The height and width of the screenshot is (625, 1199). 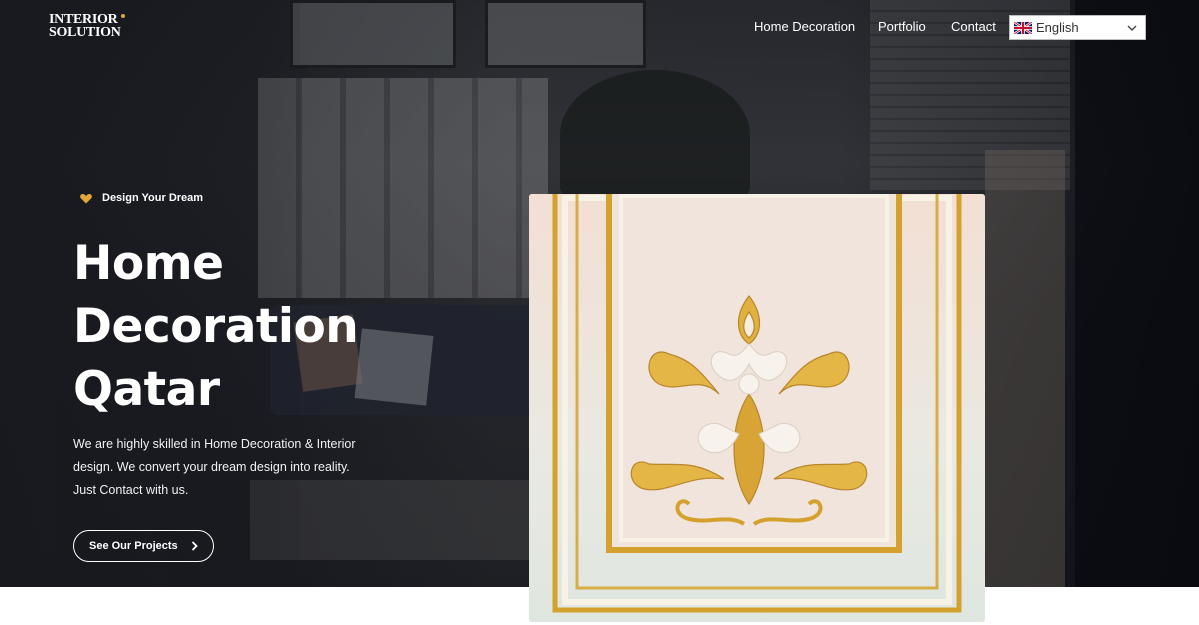 What do you see at coordinates (1132, 28) in the screenshot?
I see `chevron-down-icon` at bounding box center [1132, 28].